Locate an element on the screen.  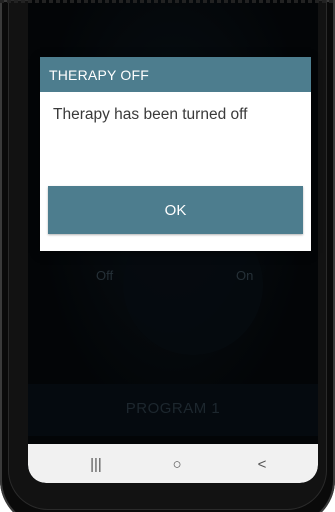
ok-button: OK is located at coordinates (175, 210).